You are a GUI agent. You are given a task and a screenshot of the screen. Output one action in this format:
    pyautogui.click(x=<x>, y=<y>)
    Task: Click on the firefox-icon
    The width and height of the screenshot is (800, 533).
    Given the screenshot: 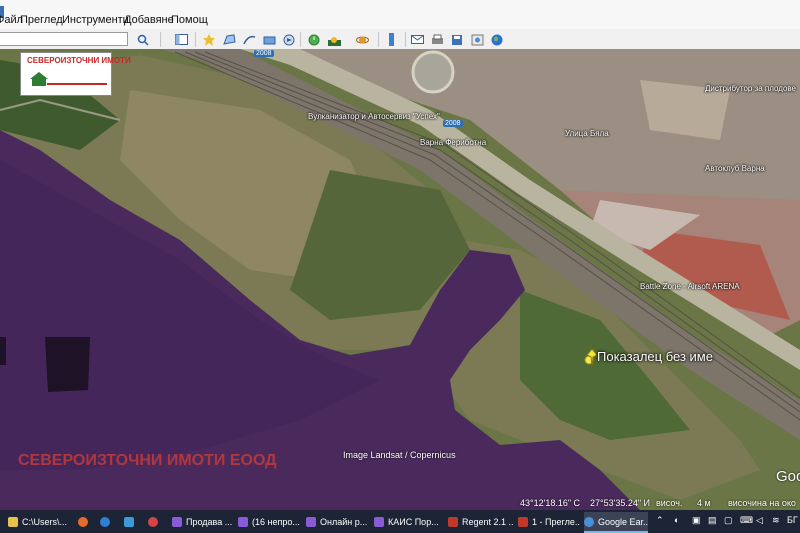 What is the action you would take?
    pyautogui.click(x=83, y=521)
    